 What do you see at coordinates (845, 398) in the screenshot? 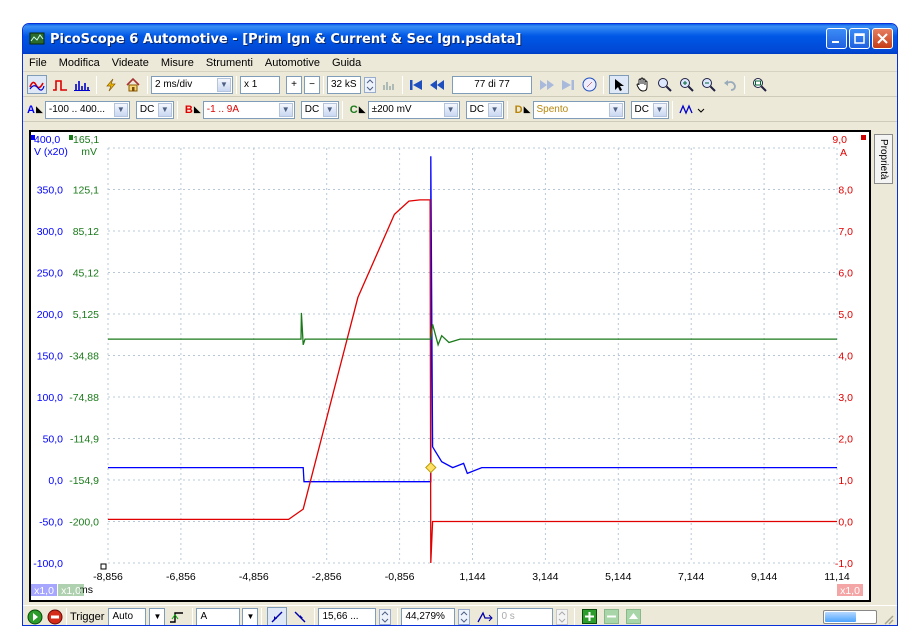
I see `axis-b-tick-label: 3,0` at bounding box center [845, 398].